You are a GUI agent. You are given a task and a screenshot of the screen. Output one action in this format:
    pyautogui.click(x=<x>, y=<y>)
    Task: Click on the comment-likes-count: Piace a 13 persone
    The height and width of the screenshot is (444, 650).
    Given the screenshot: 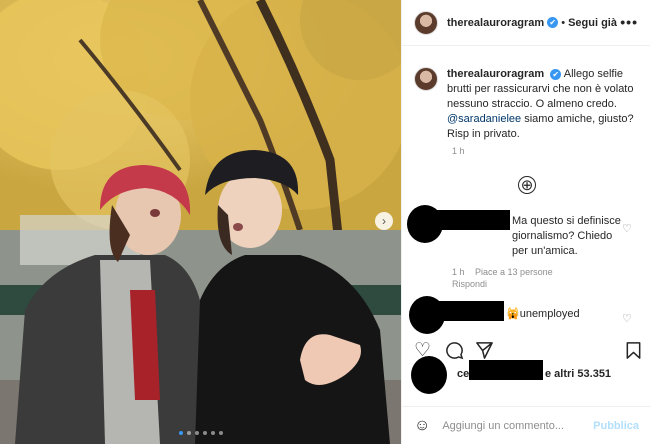 What is the action you would take?
    pyautogui.click(x=514, y=272)
    